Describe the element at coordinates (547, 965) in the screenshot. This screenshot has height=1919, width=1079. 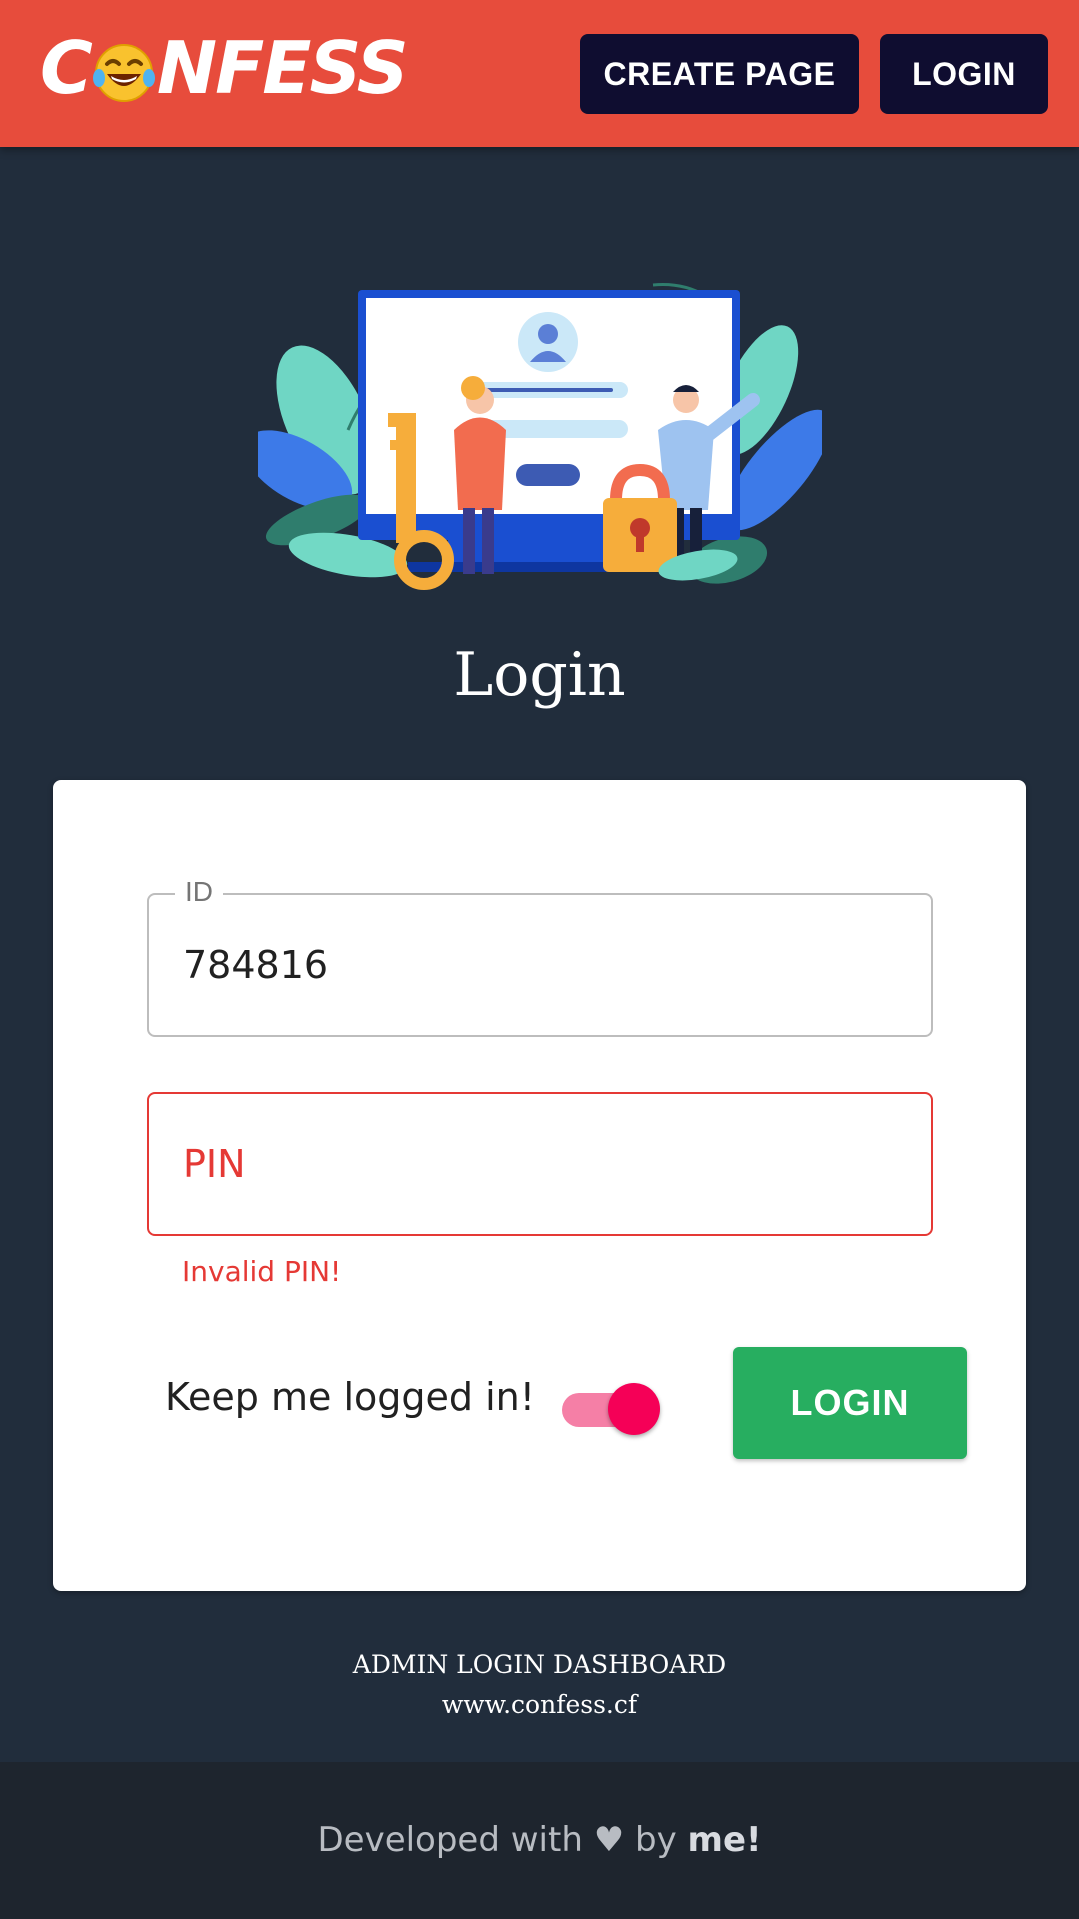
I see `id-input` at that location.